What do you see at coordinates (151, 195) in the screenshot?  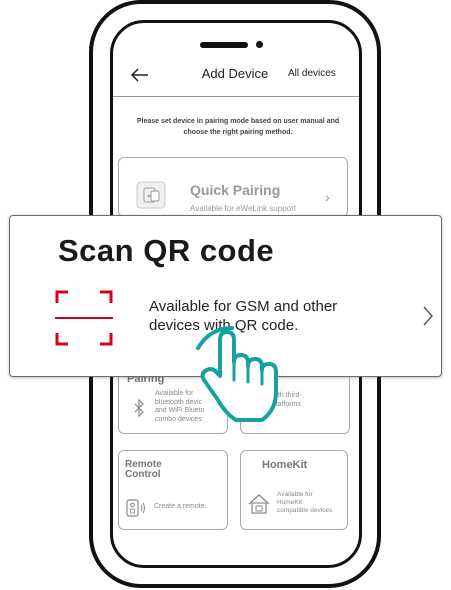 I see `quick-pairing-icon` at bounding box center [151, 195].